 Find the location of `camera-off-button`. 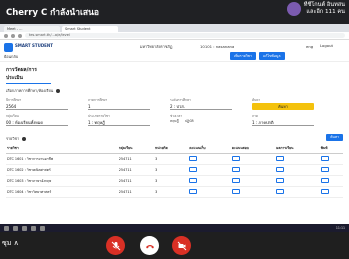

camera-off-button is located at coordinates (181, 245).